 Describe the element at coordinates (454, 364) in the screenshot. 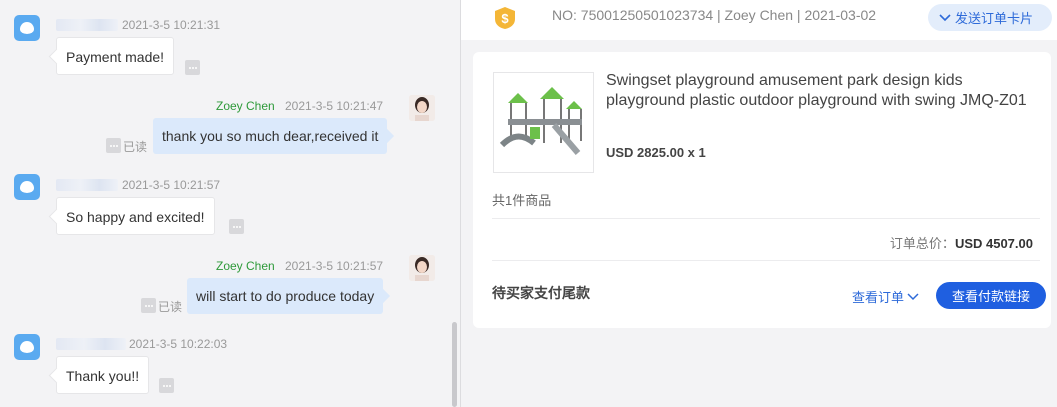

I see `chat-scrollbar` at that location.